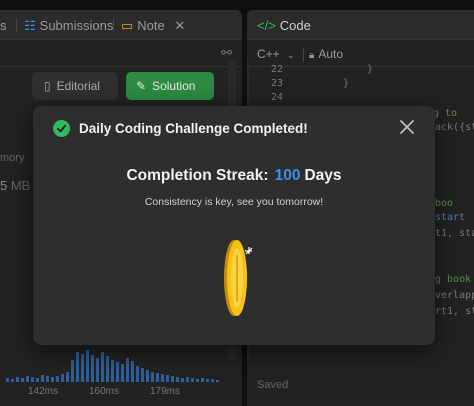 This screenshot has width=474, height=406. What do you see at coordinates (277, 97) in the screenshot?
I see `line-number: 24` at bounding box center [277, 97].